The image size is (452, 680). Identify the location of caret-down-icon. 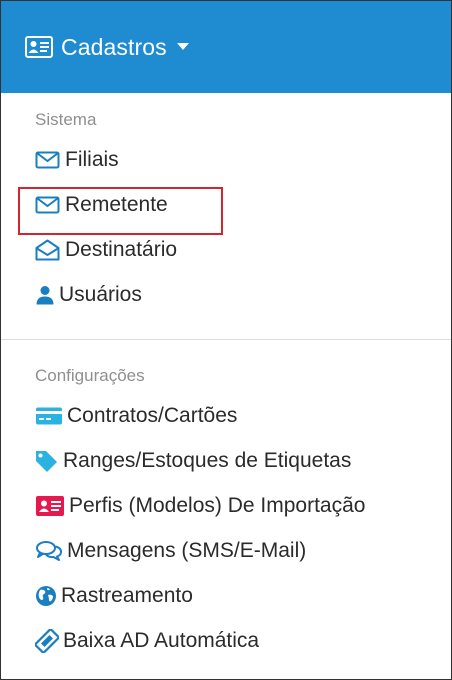
(182, 47).